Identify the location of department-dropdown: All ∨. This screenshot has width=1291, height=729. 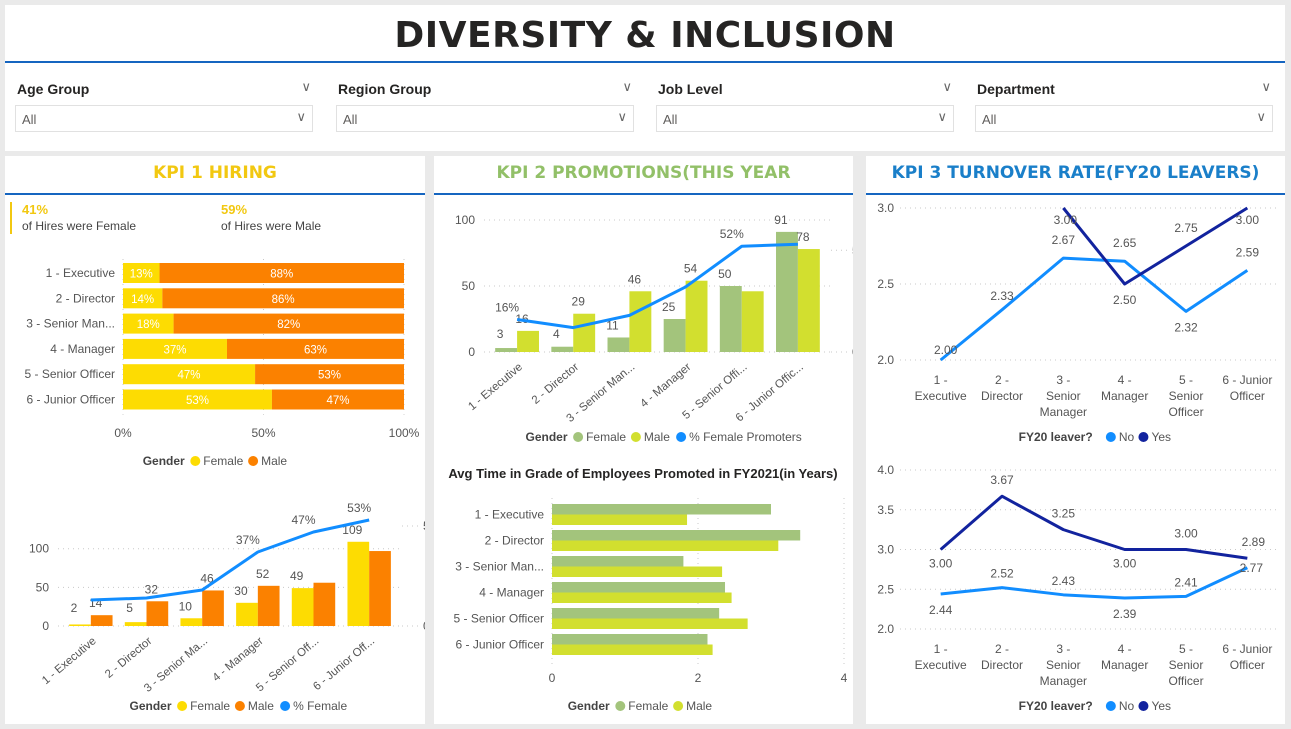
(1124, 118).